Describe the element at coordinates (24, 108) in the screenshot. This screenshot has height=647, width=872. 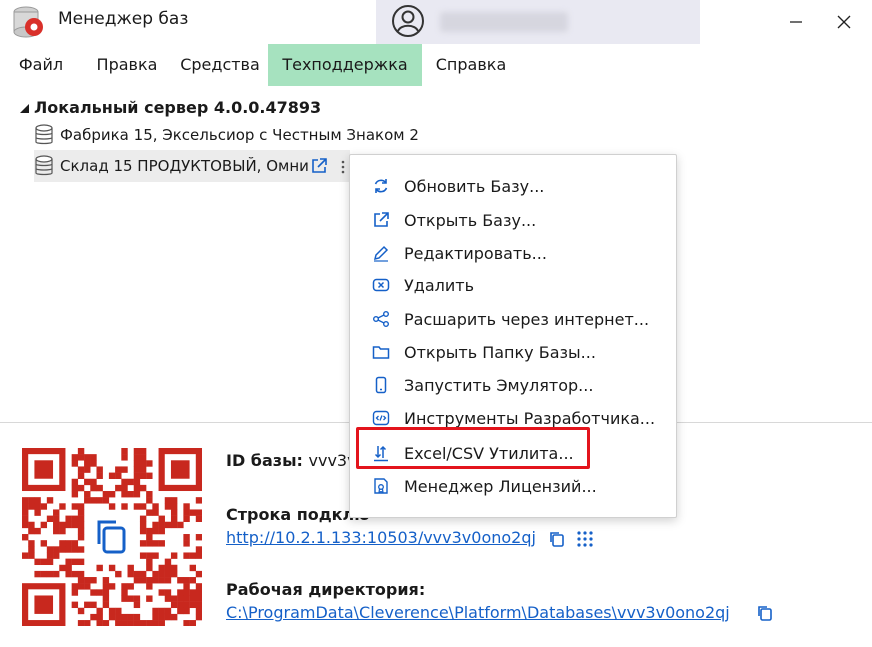
I see `collapse-triangle-icon` at that location.